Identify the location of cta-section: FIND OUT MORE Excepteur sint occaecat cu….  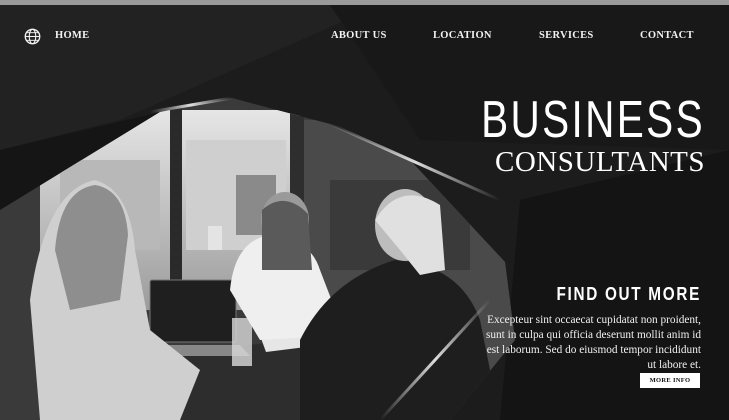
(591, 328).